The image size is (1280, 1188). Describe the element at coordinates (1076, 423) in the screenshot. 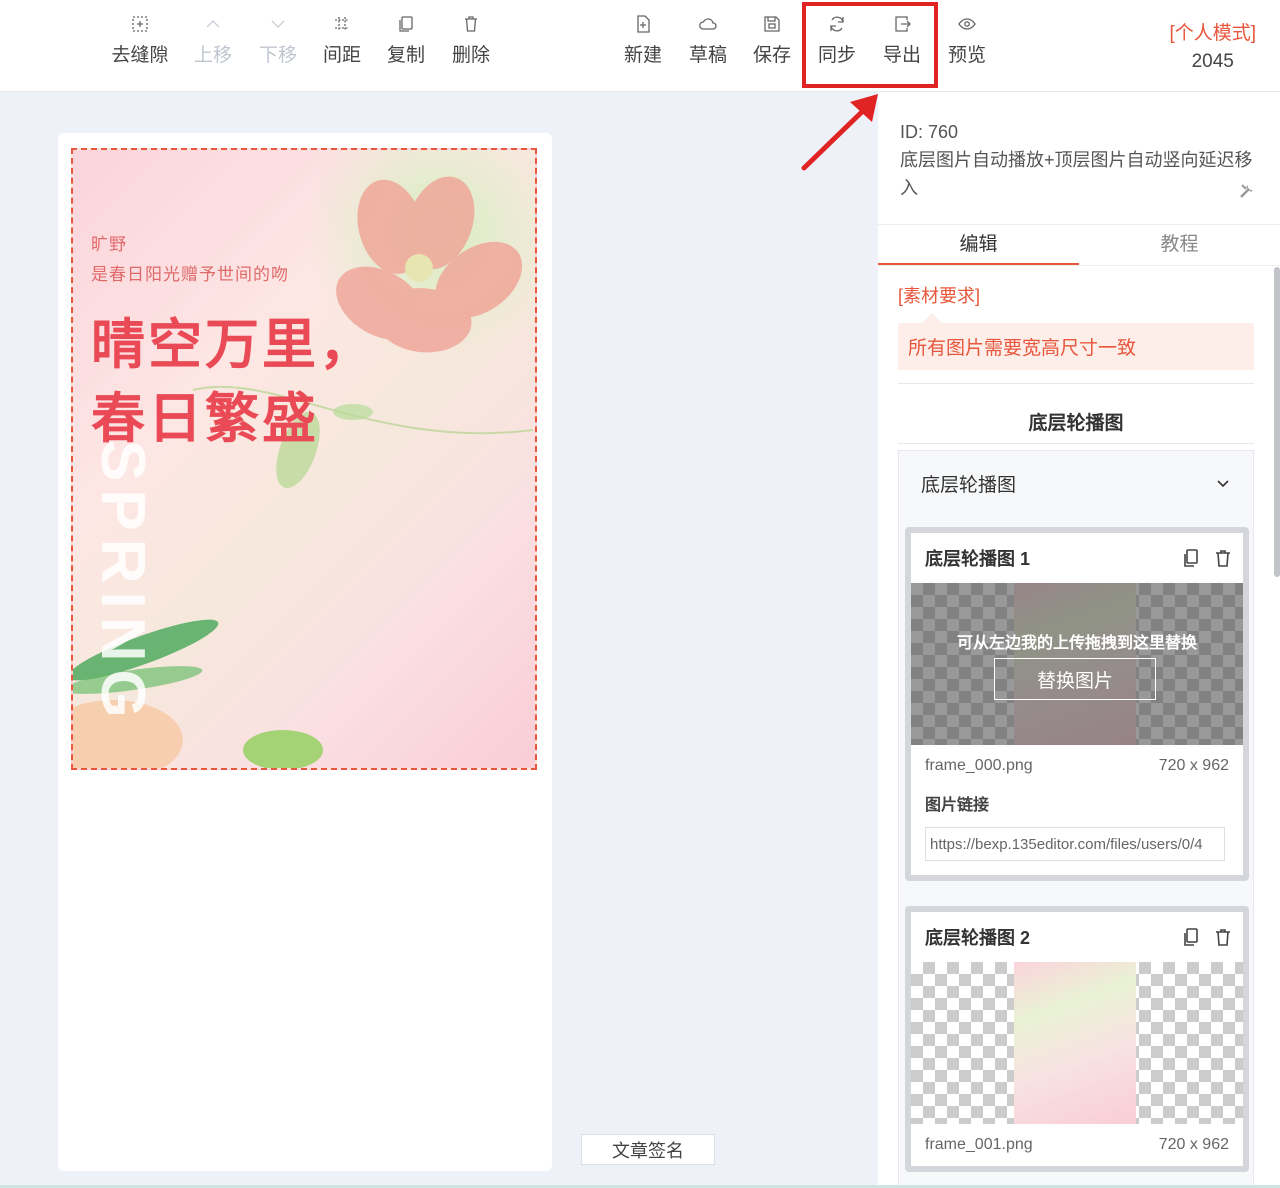

I see `section-title: 底层轮播图` at that location.